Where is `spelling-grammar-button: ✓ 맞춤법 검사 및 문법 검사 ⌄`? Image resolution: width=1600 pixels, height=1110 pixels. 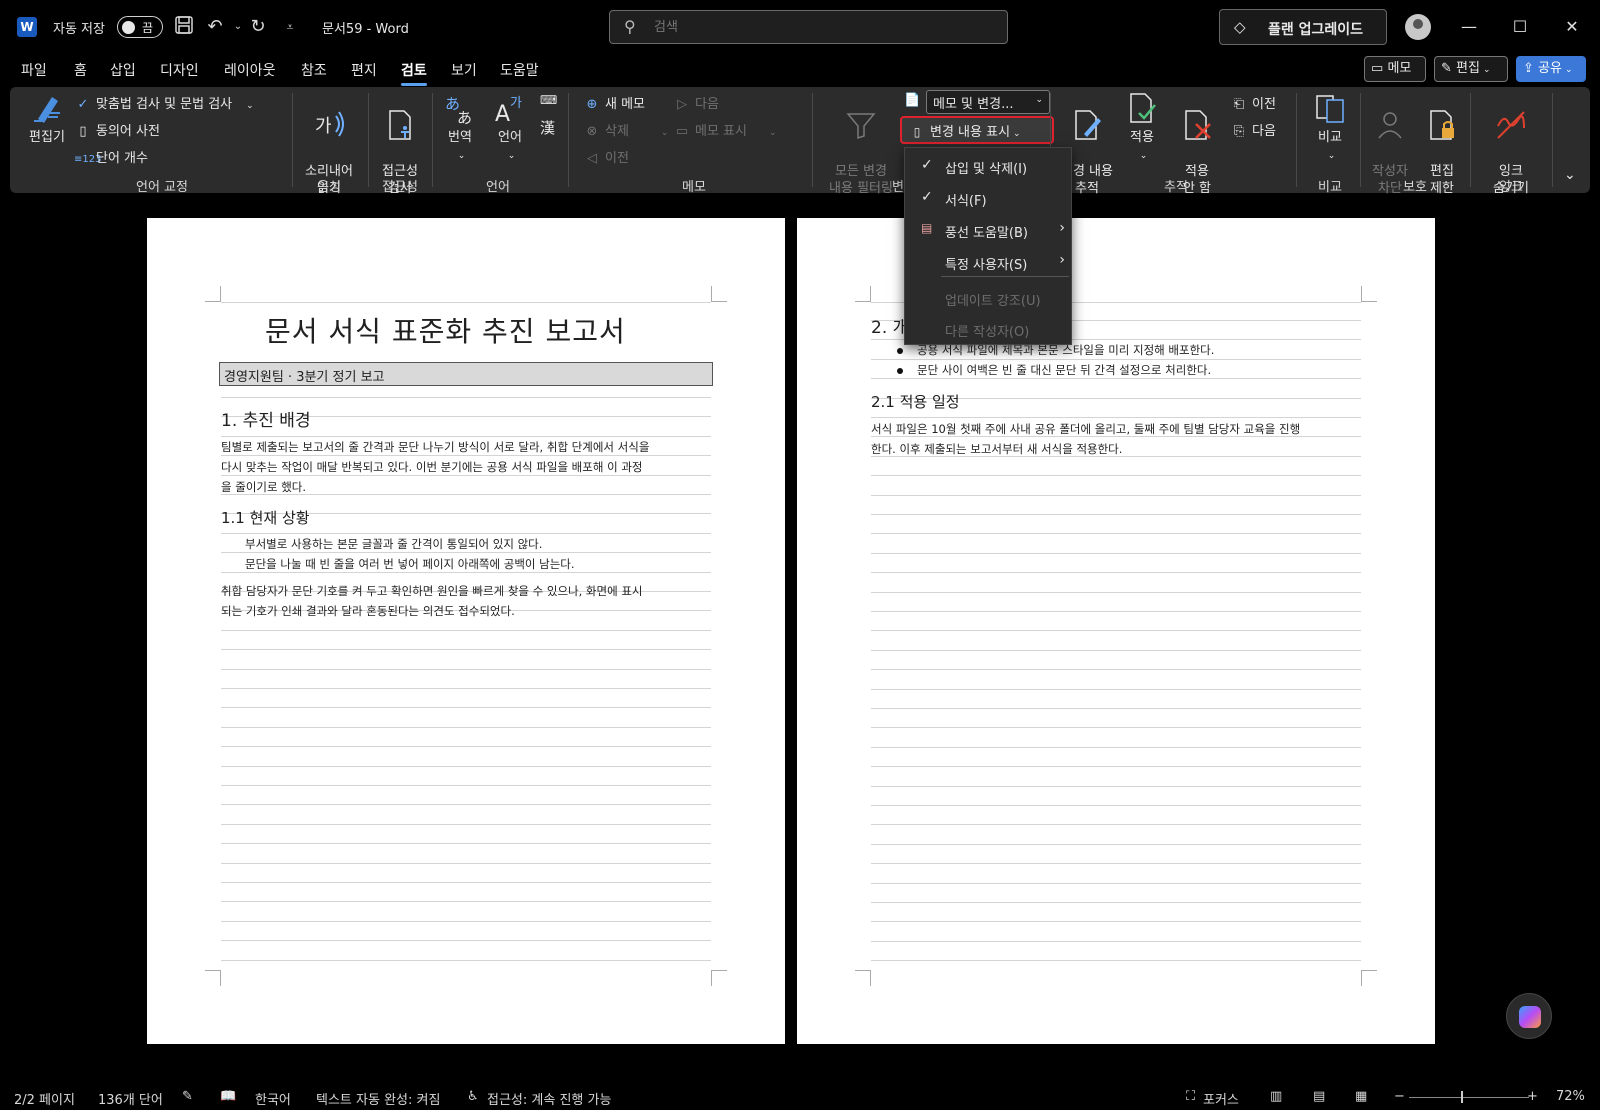 spelling-grammar-button: ✓ 맞춤법 검사 및 문법 검사 ⌄ is located at coordinates (164, 102).